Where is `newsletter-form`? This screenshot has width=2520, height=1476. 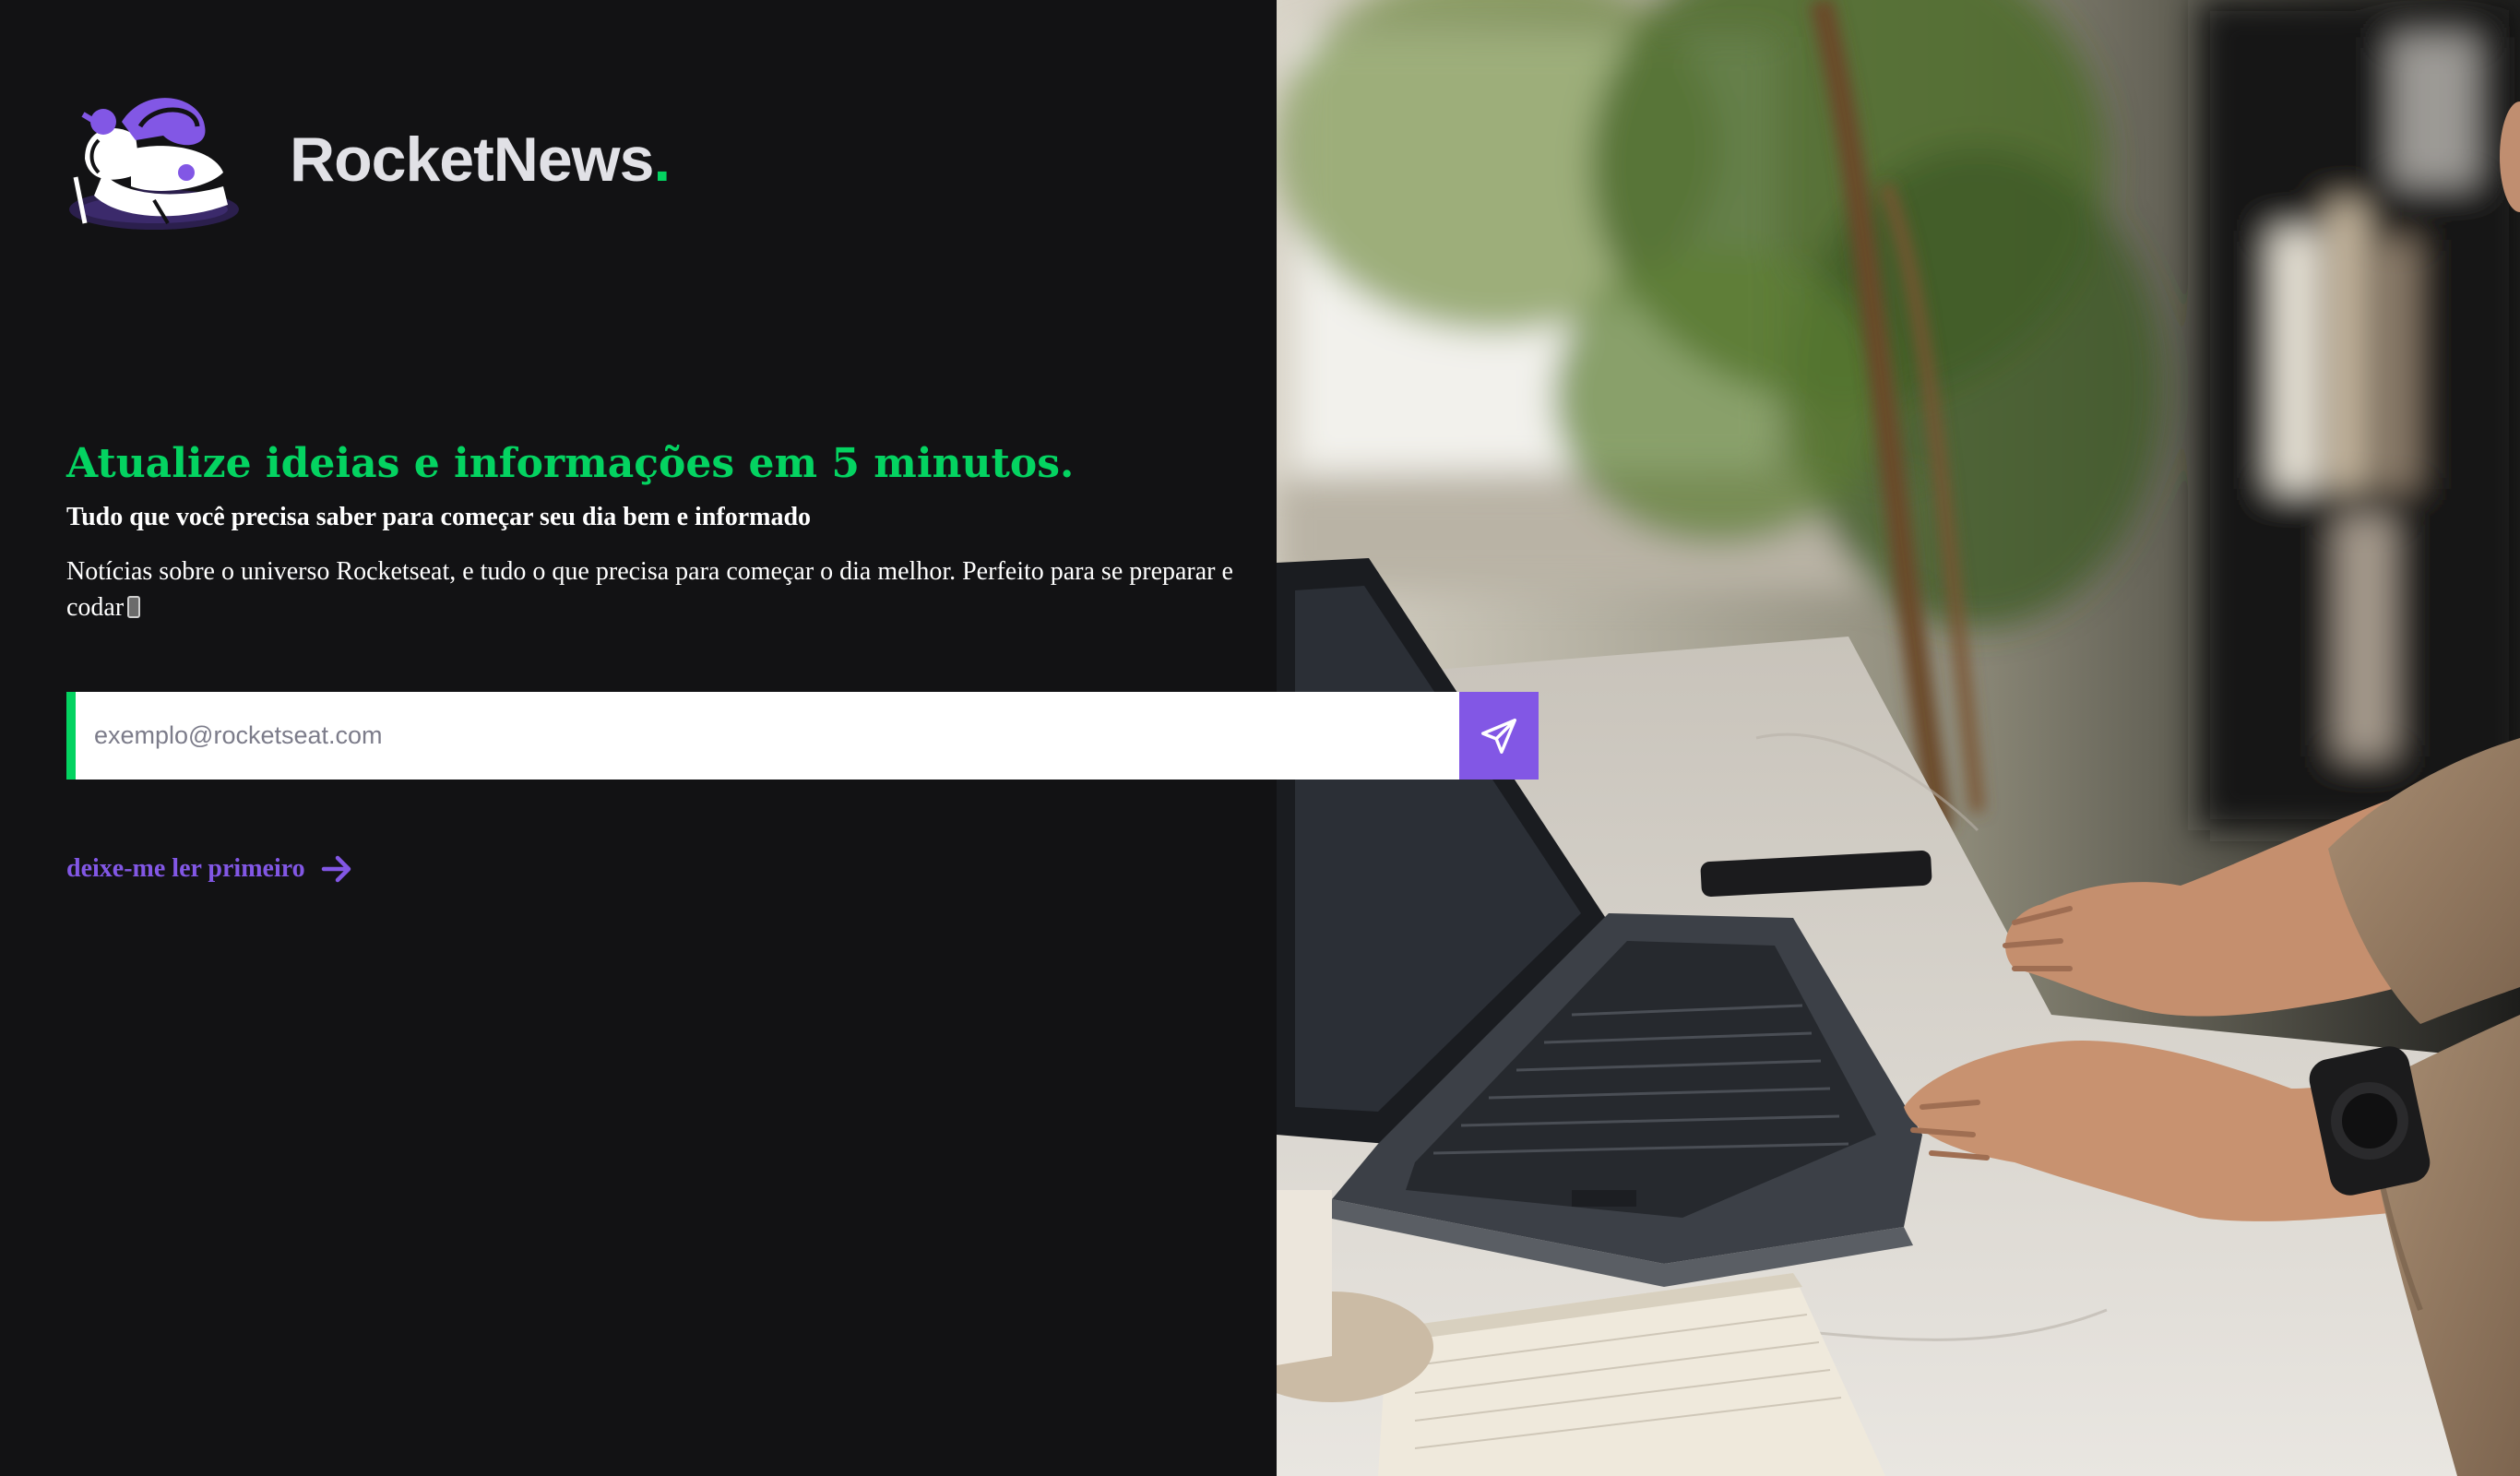
newsletter-form is located at coordinates (802, 736).